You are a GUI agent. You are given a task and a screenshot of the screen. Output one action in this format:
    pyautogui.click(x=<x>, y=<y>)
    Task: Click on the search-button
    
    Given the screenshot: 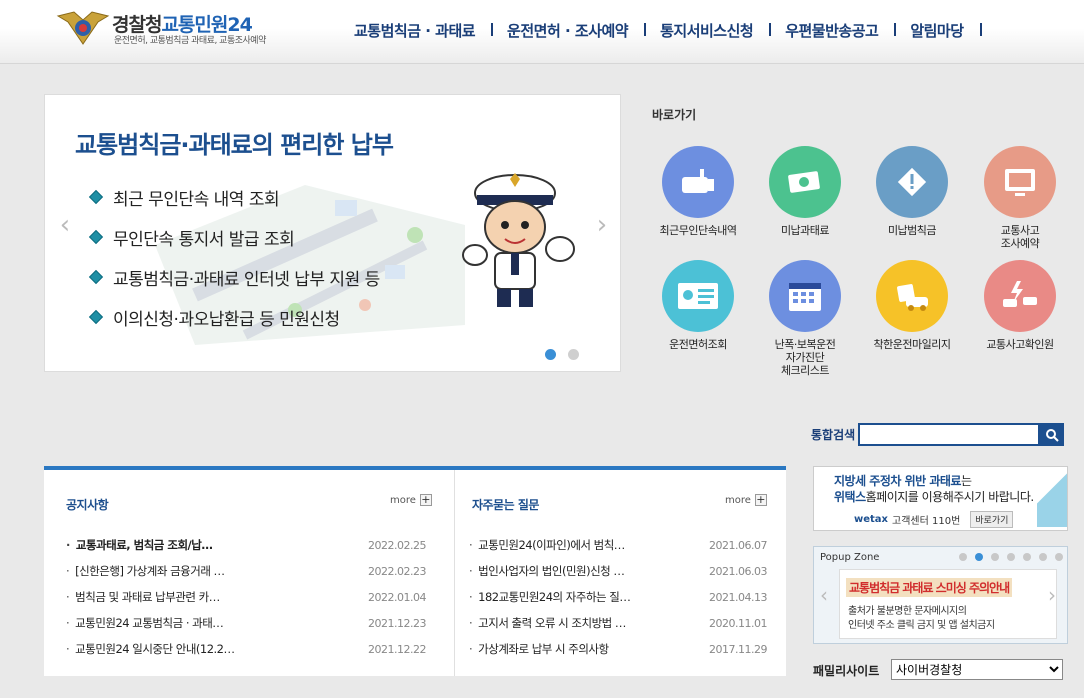 What is the action you would take?
    pyautogui.click(x=1052, y=434)
    